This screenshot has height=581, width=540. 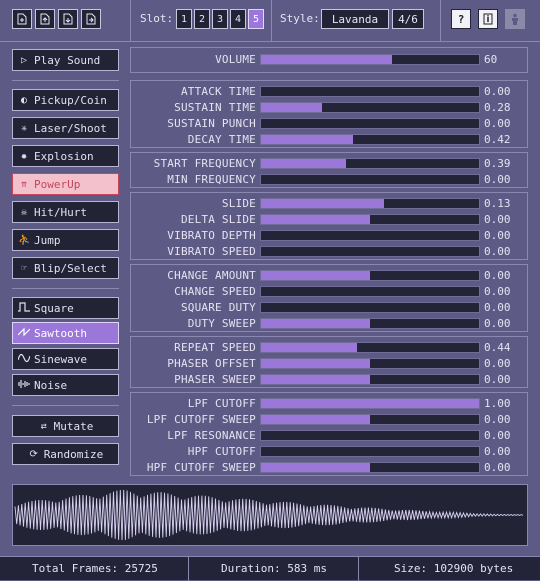 What do you see at coordinates (24, 240) in the screenshot?
I see `jump-icon: ⛹` at bounding box center [24, 240].